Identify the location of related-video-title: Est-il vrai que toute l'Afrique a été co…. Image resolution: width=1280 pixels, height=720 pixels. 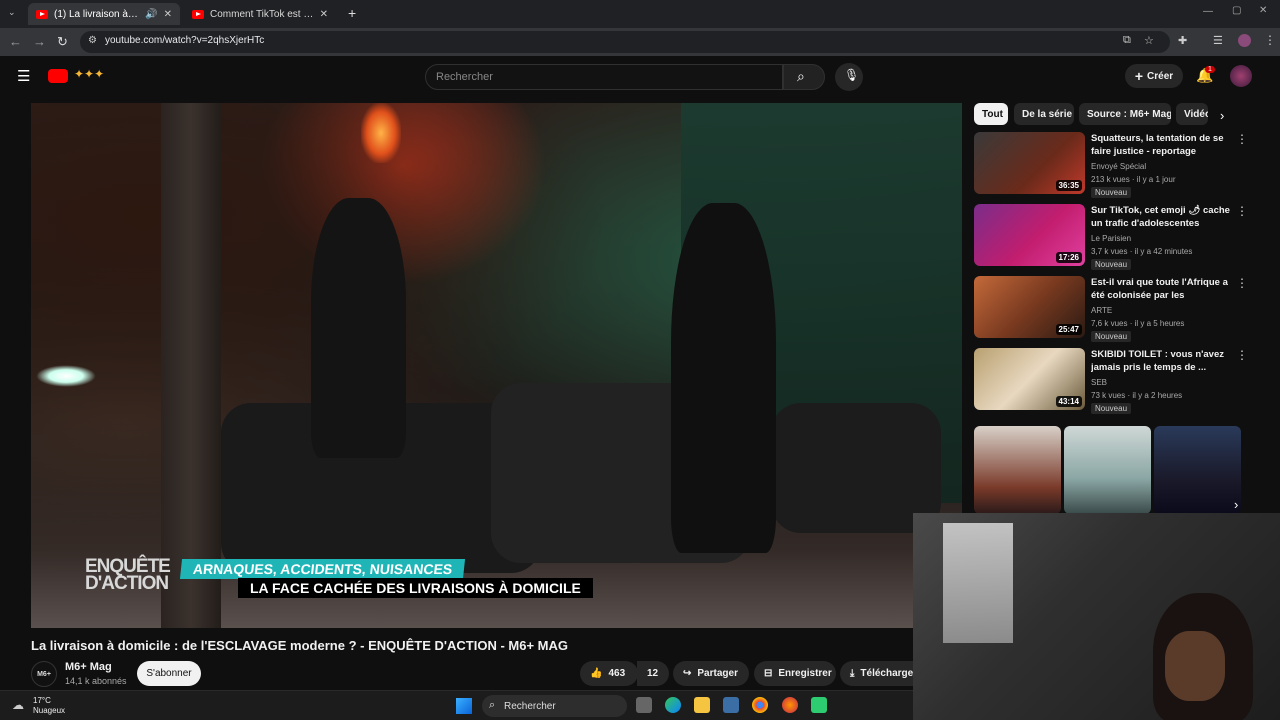
(1159, 290).